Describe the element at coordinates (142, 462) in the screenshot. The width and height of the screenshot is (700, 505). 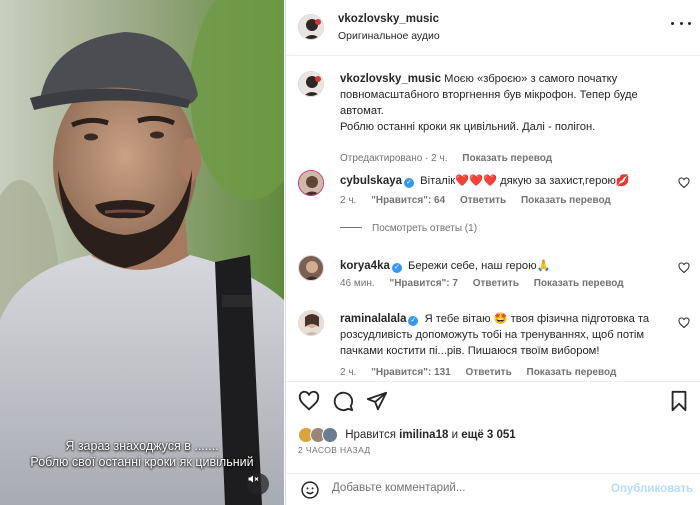
I see `video-subtitle-line-2: Роблю свої останні кроки як цивільний` at that location.